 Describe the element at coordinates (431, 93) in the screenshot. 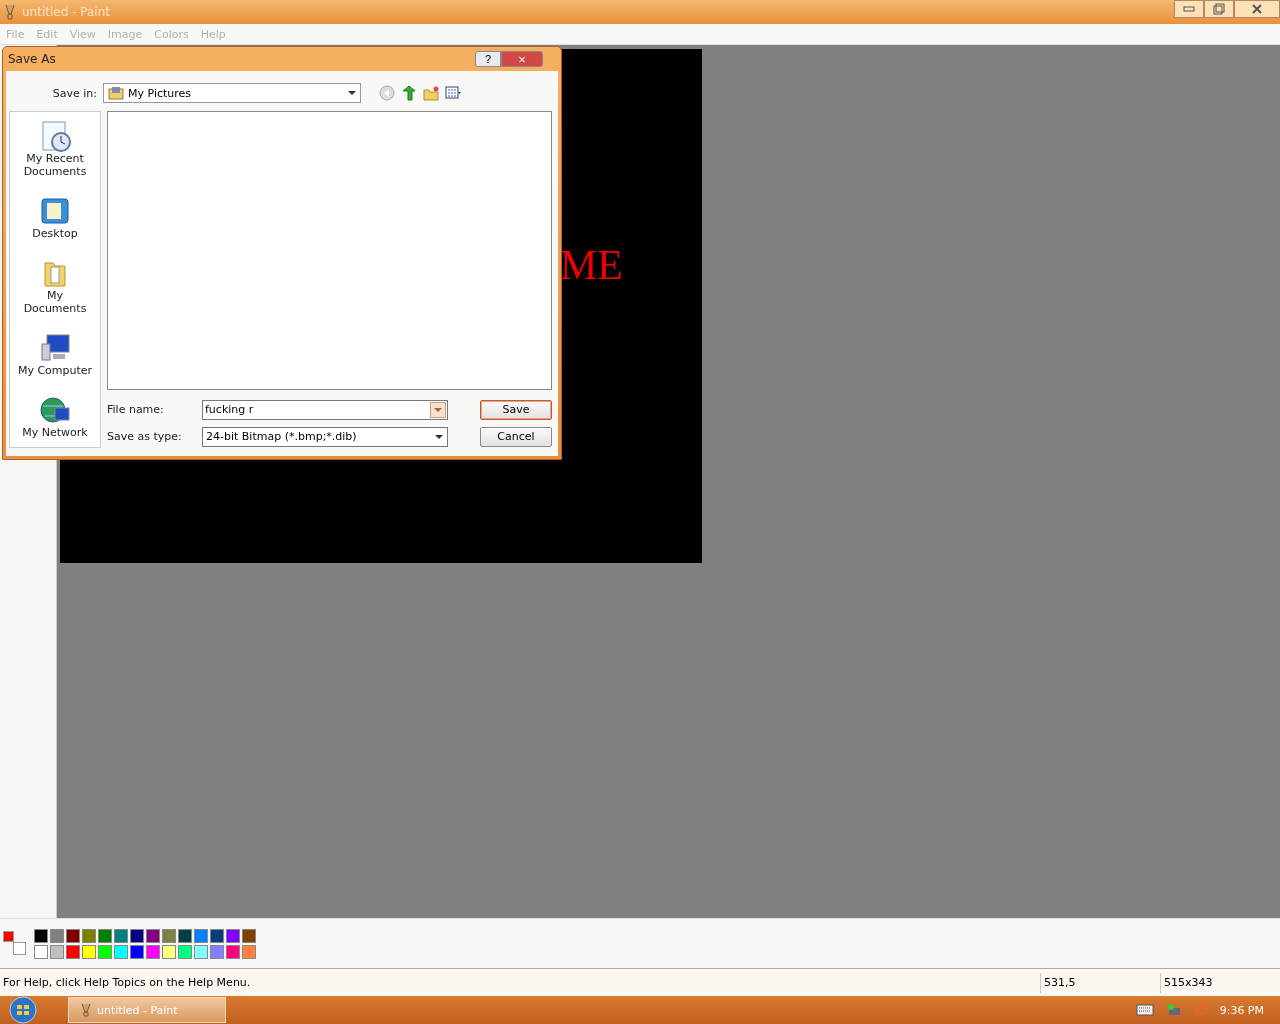

I see `new-folder-icon` at that location.